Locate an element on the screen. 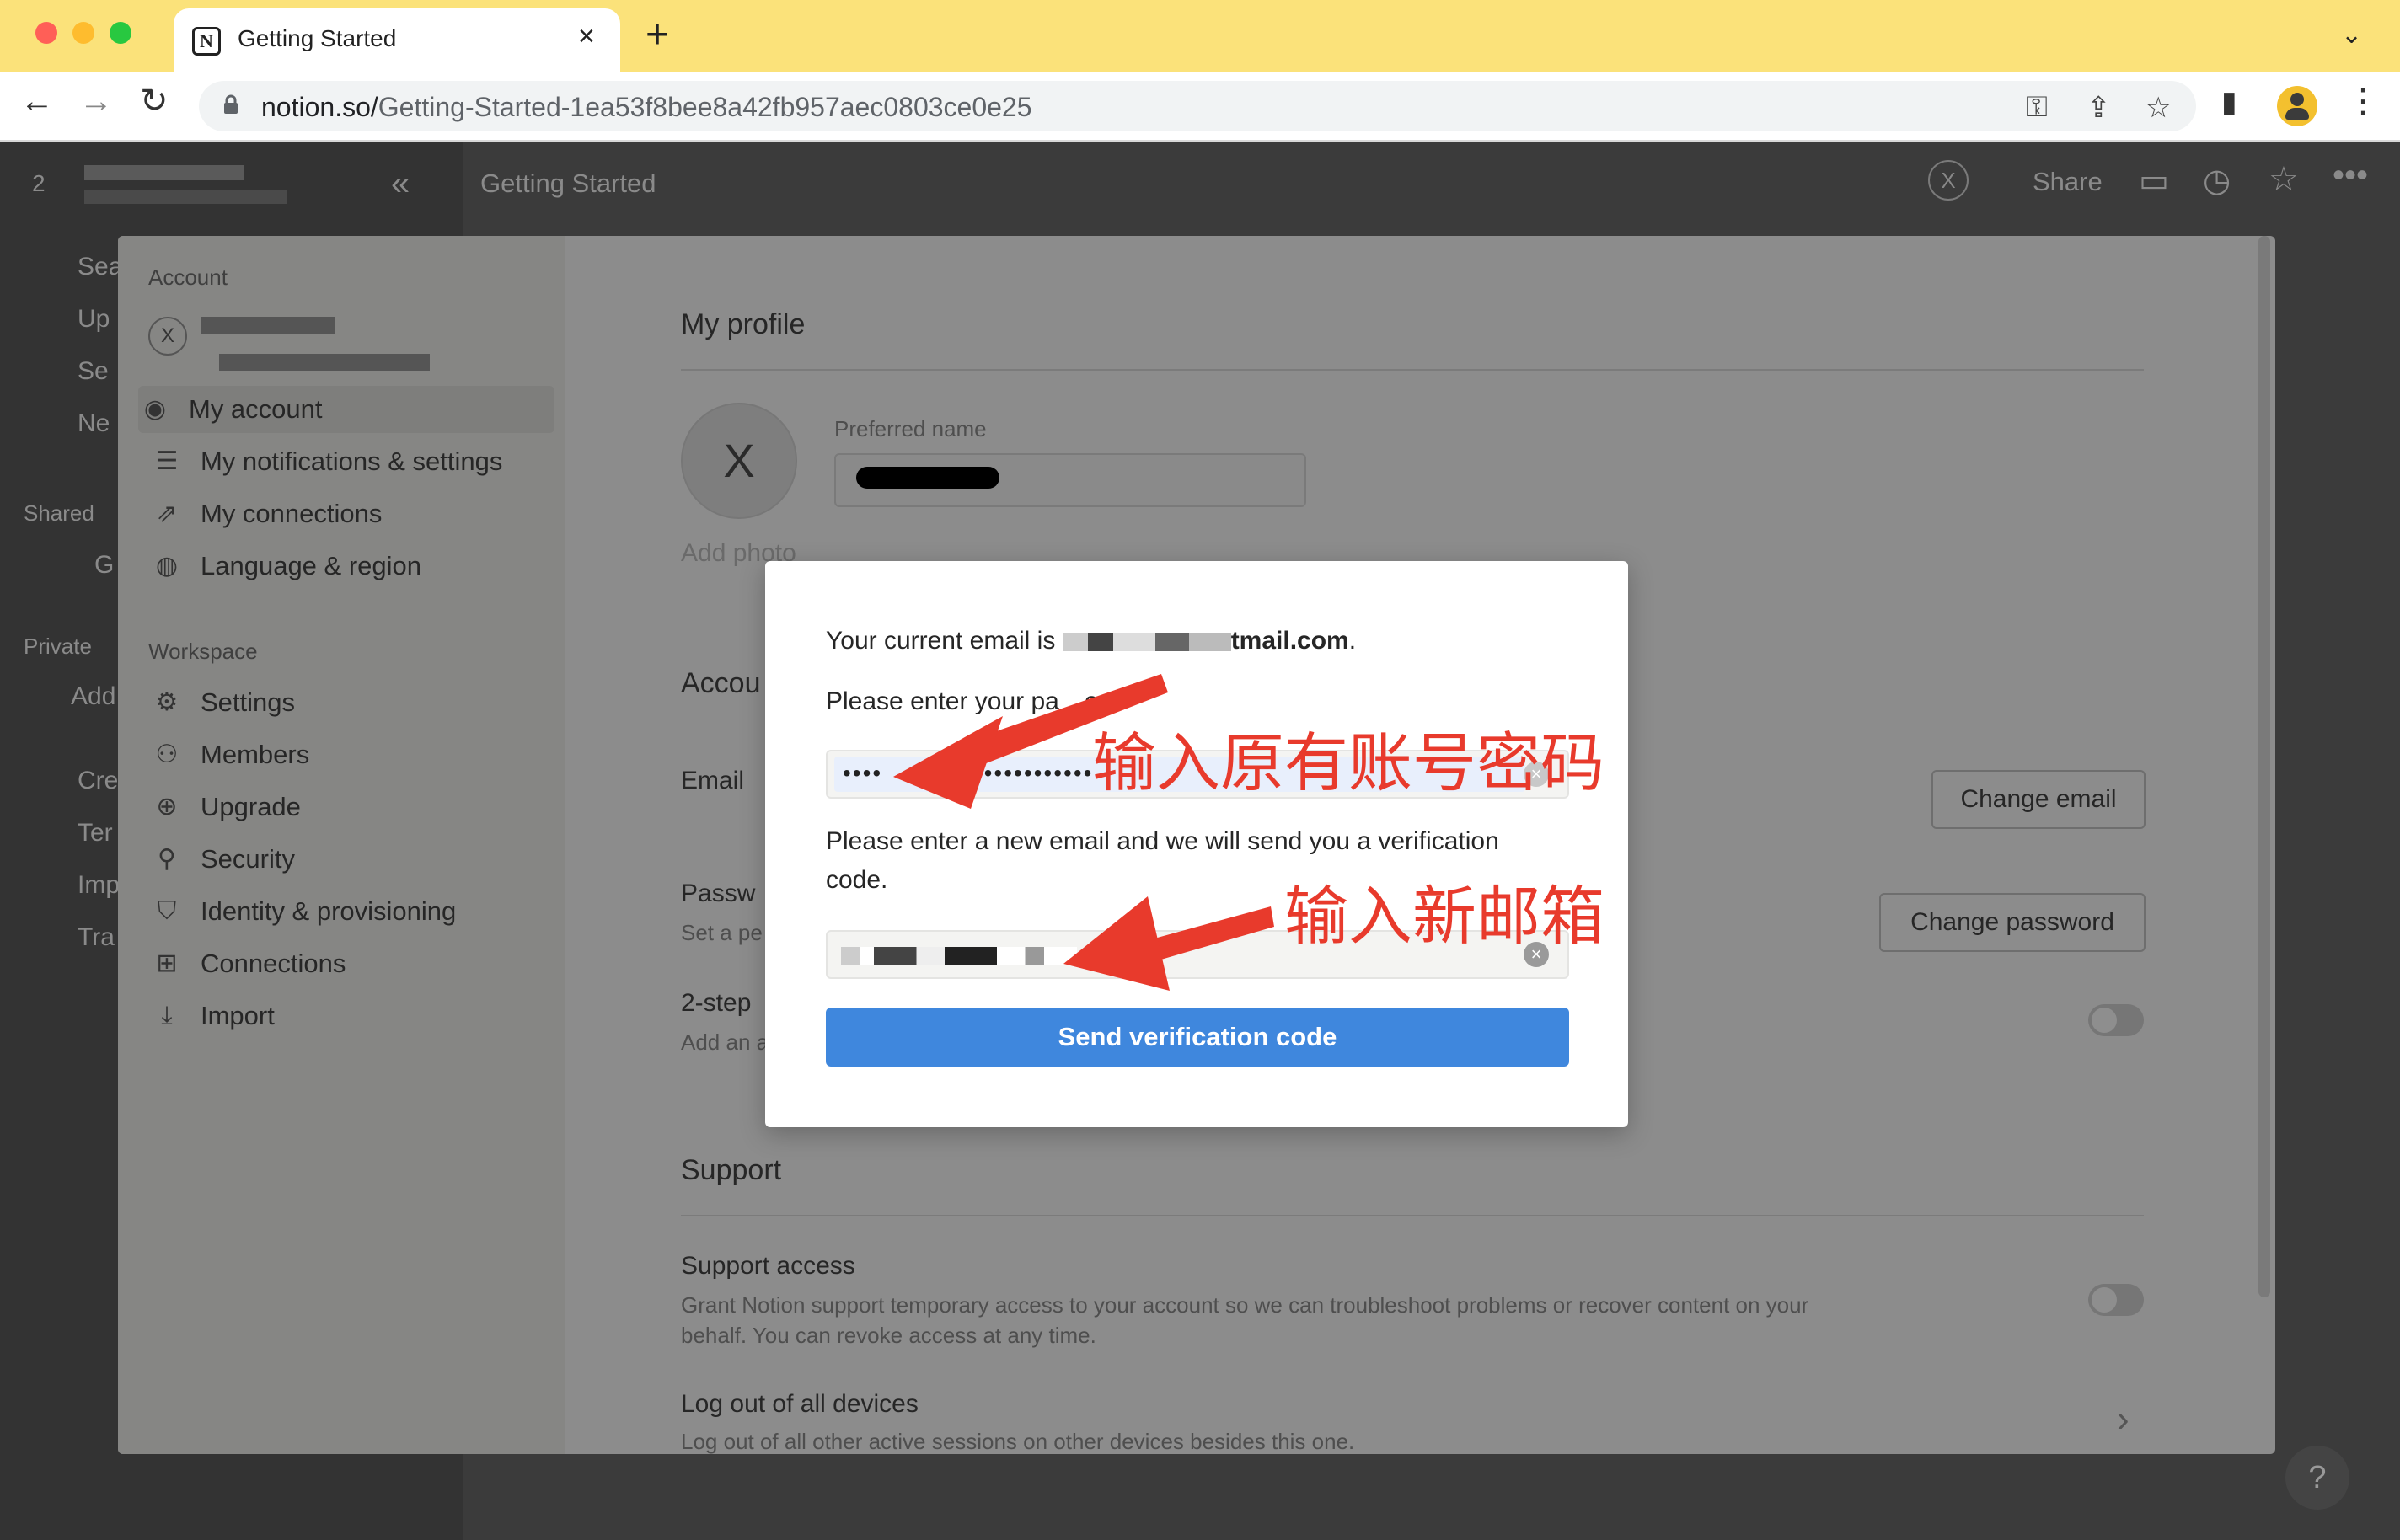 This screenshot has width=2400, height=1540. email-annotation-text: 输入新邮箱 is located at coordinates (1444, 916).